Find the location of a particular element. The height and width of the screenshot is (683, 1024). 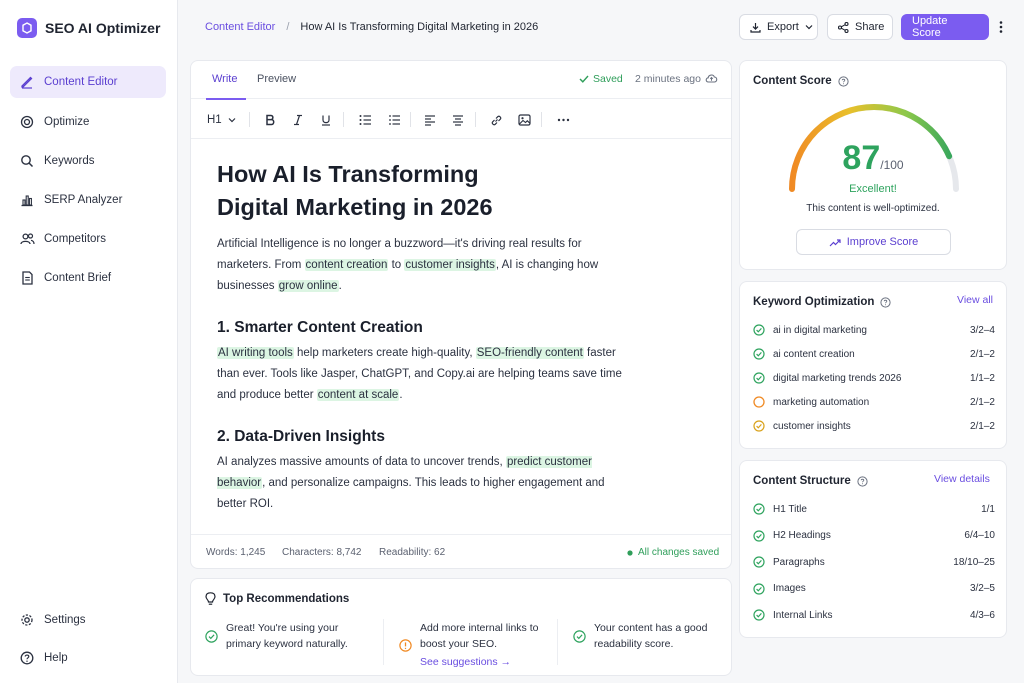

all-changes-saved-label: All changes saved is located at coordinates (679, 552).